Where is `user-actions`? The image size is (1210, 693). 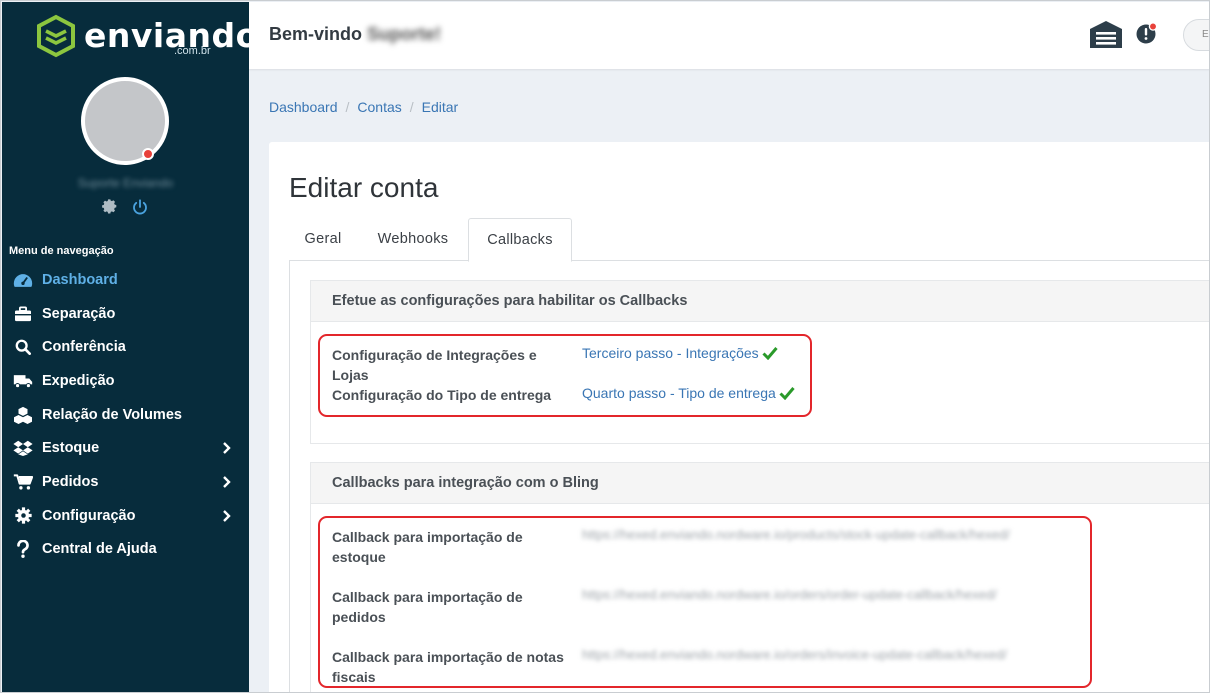 user-actions is located at coordinates (125, 207).